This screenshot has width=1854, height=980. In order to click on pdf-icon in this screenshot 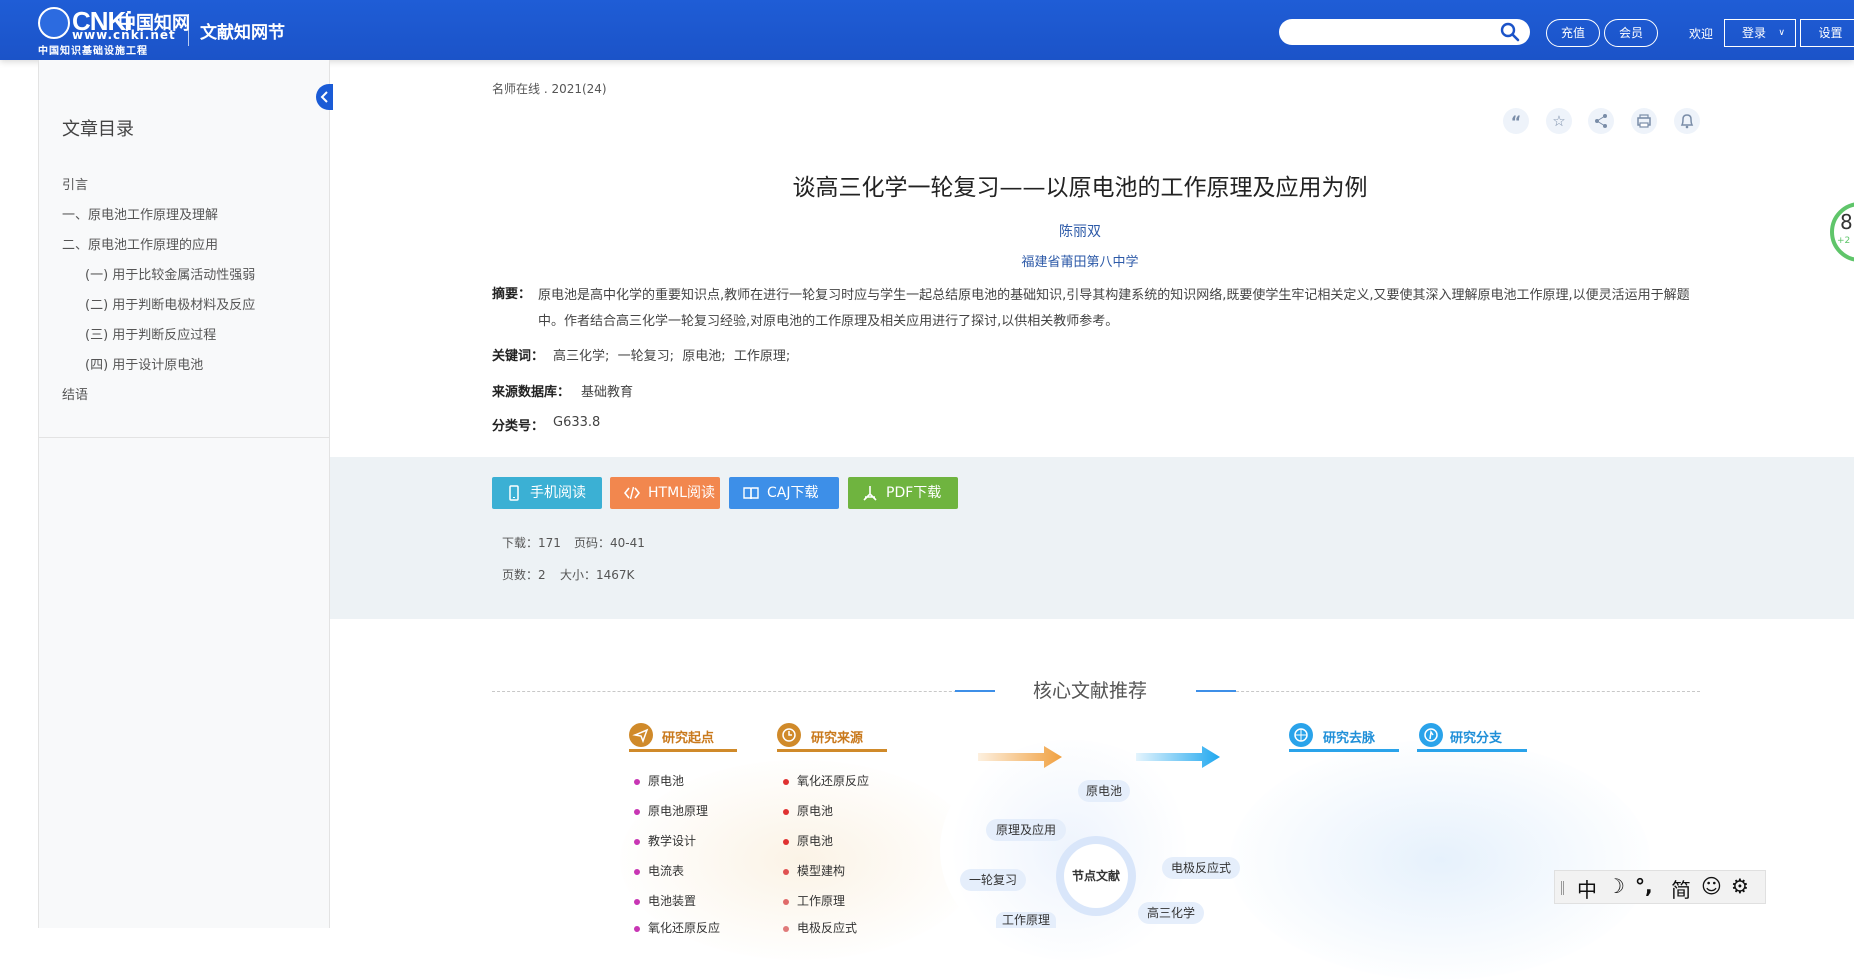, I will do `click(870, 493)`.